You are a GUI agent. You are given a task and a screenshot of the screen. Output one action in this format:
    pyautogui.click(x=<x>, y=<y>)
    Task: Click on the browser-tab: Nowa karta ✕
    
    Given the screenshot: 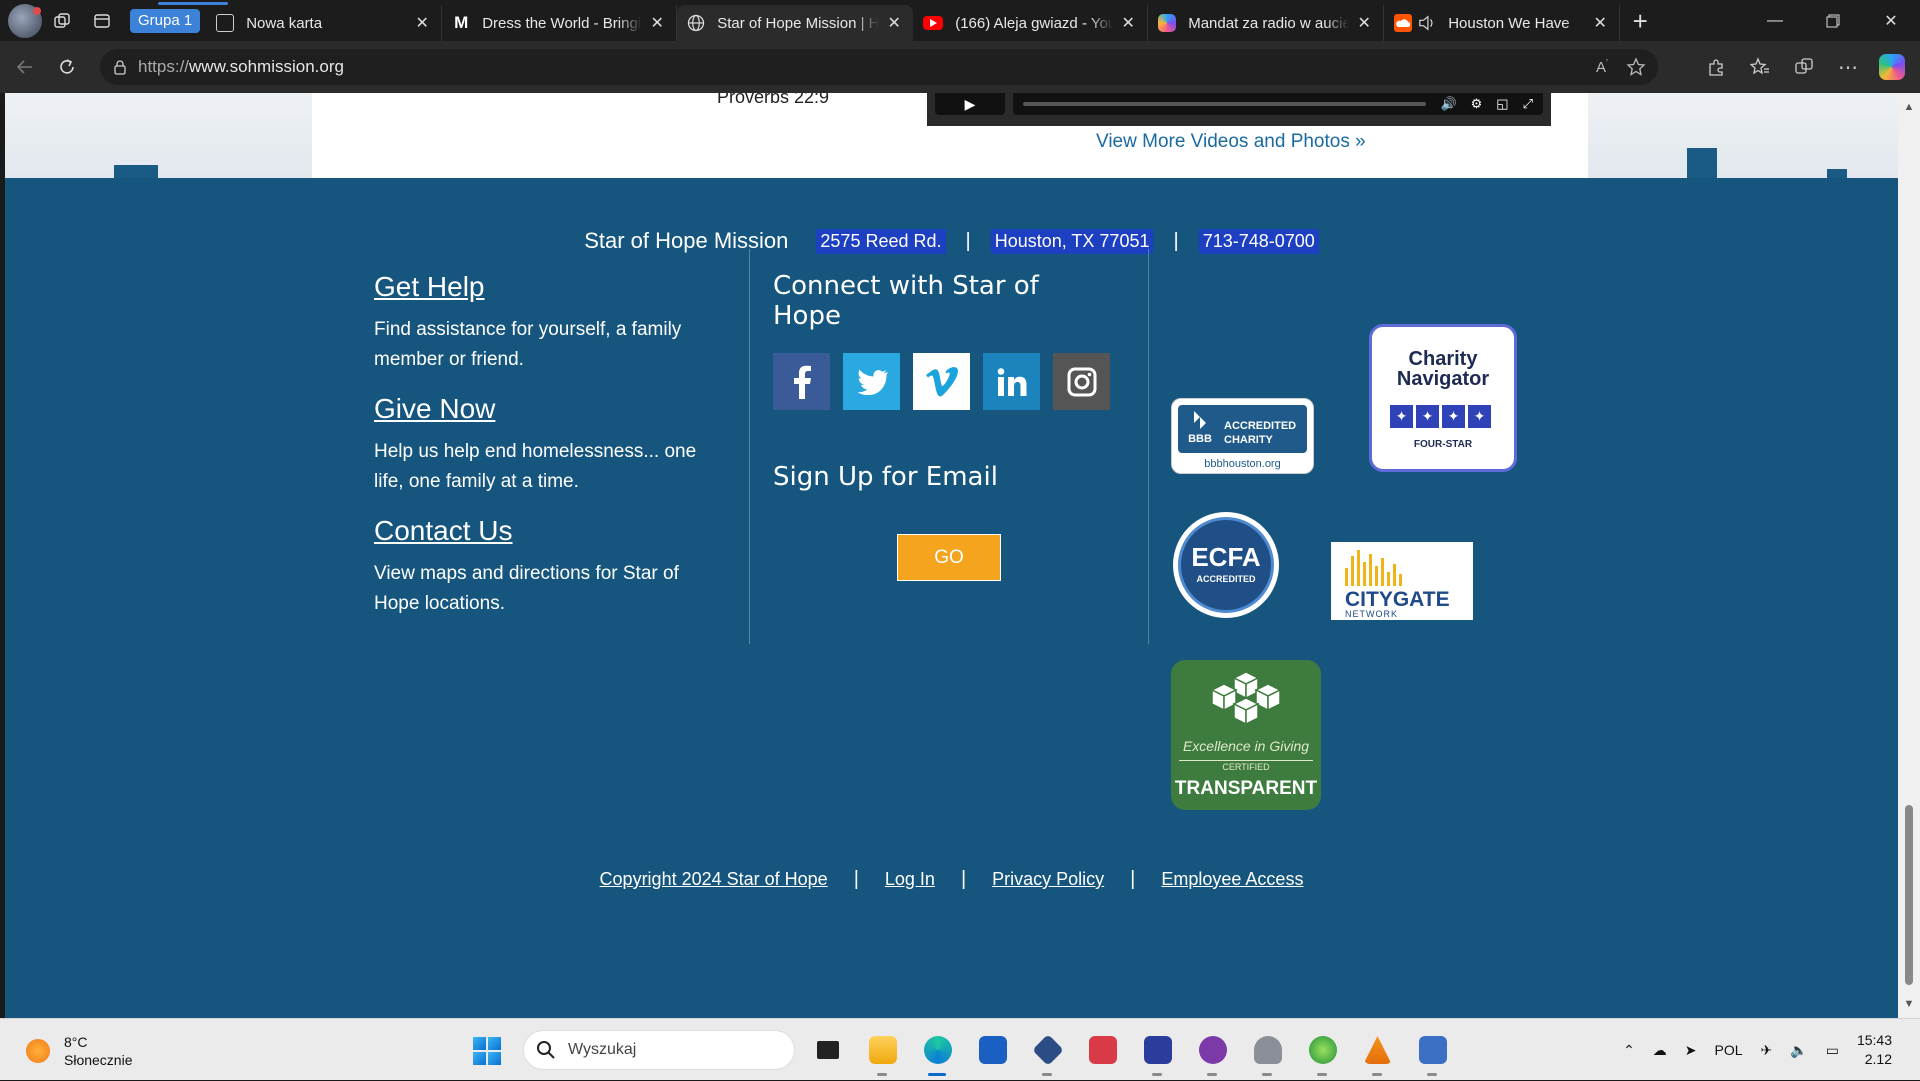 What is the action you would take?
    pyautogui.click(x=324, y=23)
    